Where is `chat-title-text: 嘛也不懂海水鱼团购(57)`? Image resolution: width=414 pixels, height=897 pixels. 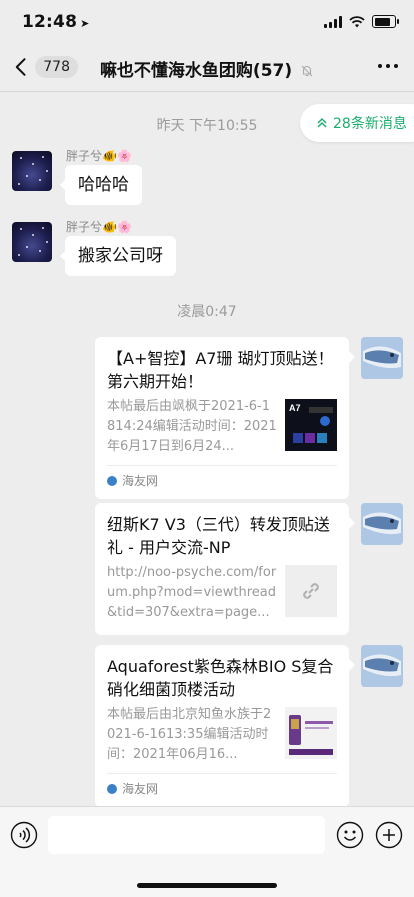
chat-title-text: 嘛也不懂海水鱼团购(57) is located at coordinates (196, 71).